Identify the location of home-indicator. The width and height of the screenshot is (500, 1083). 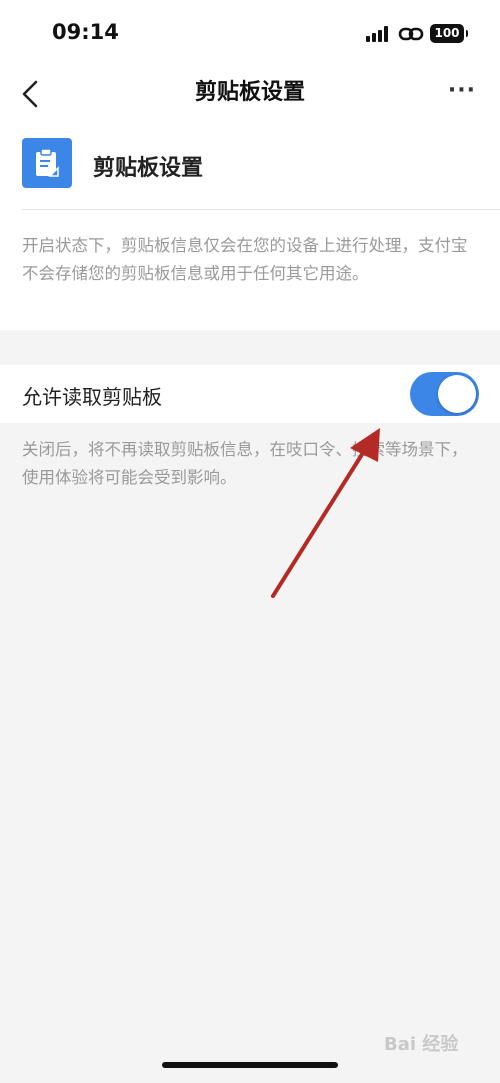
(250, 1065).